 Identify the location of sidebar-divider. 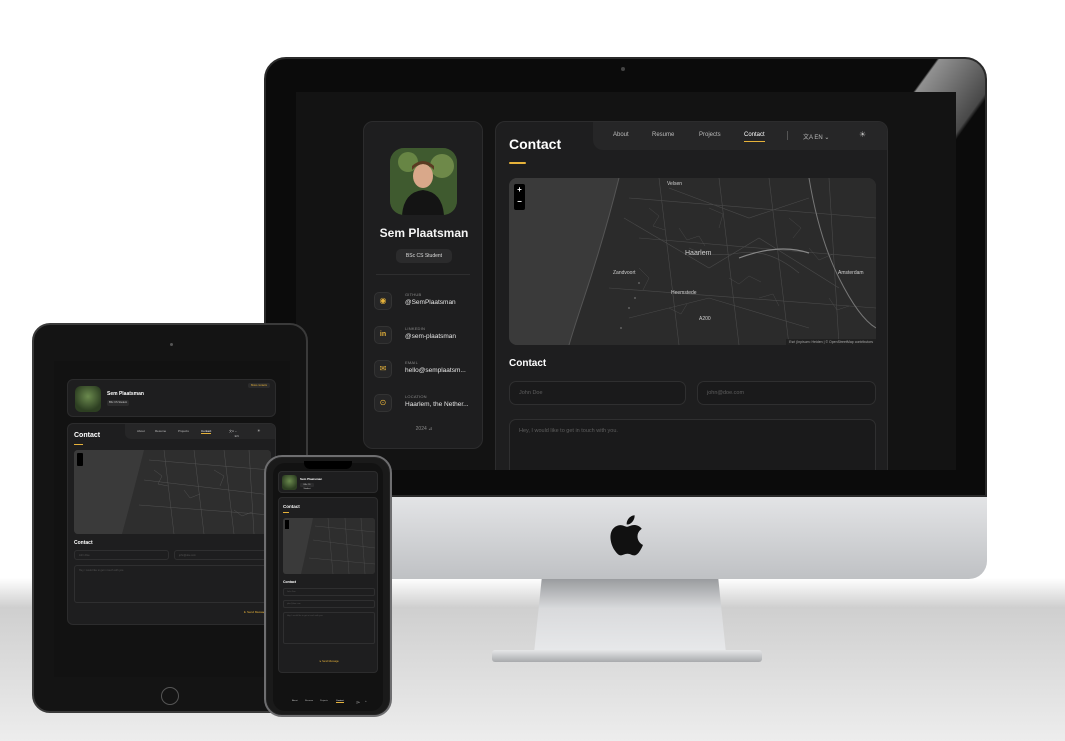
(423, 274).